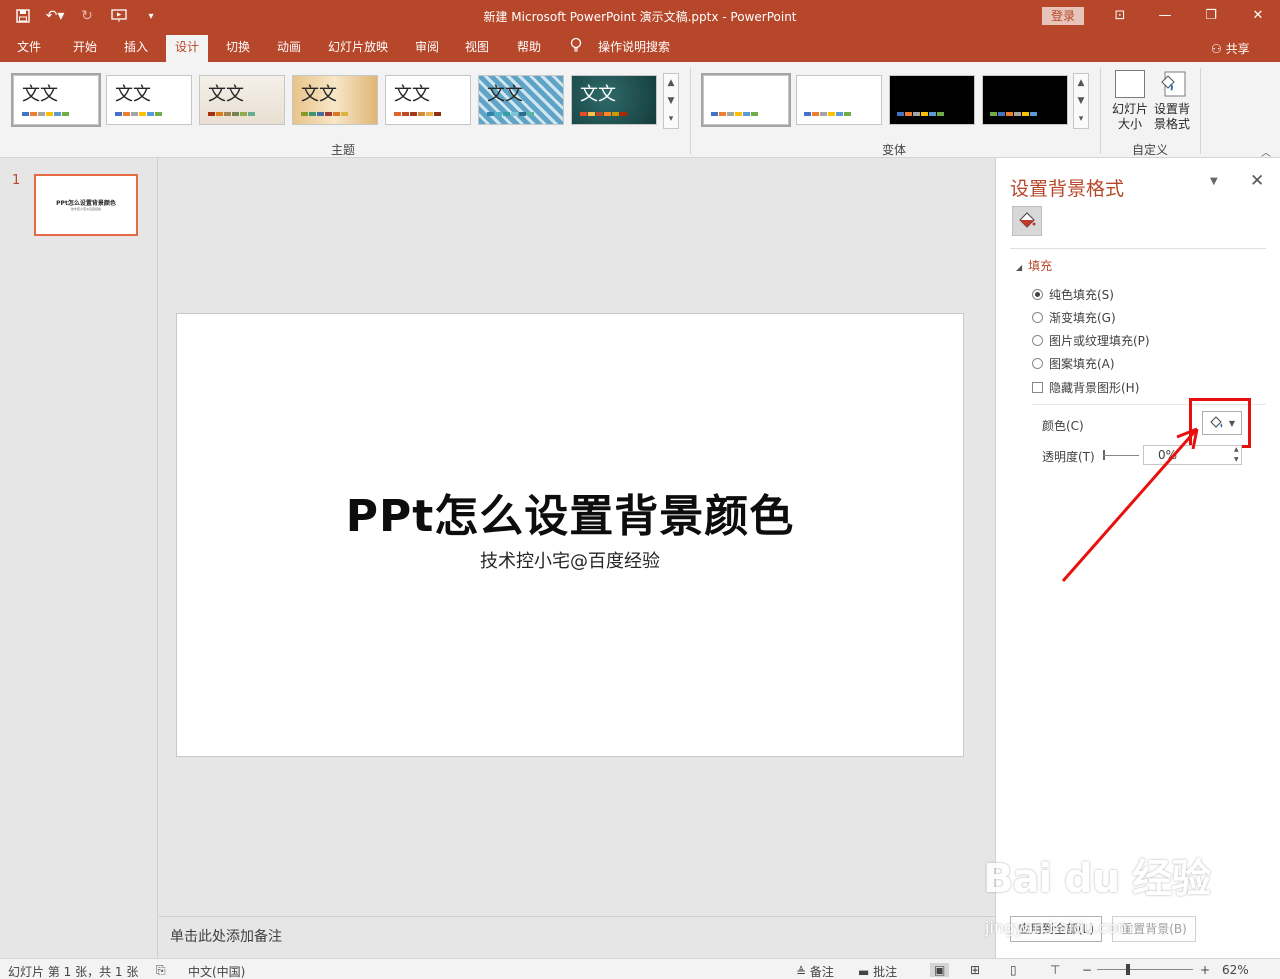  What do you see at coordinates (1040, 266) in the screenshot?
I see `fill-section-label: 填充` at bounding box center [1040, 266].